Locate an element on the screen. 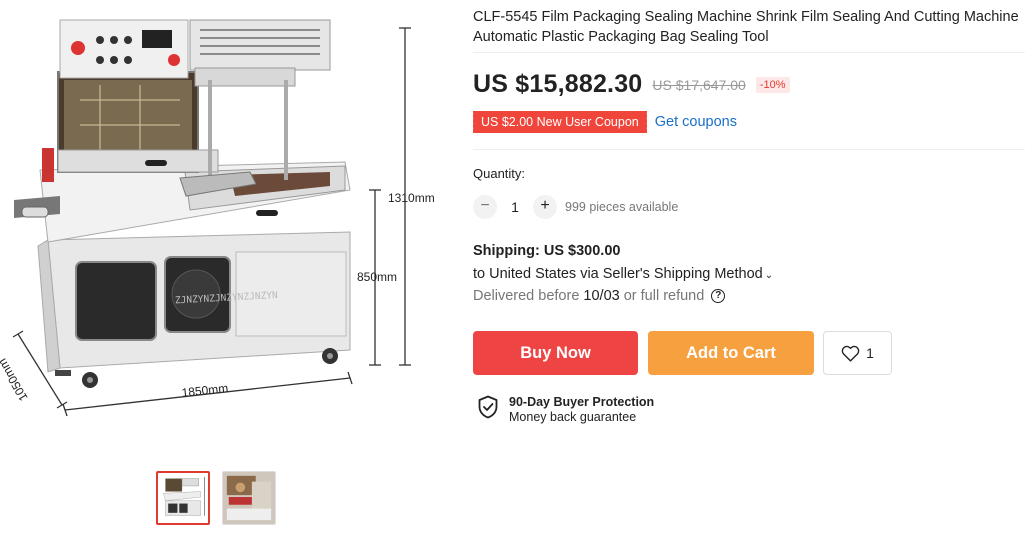 The image size is (1031, 539). heart-icon is located at coordinates (850, 353).